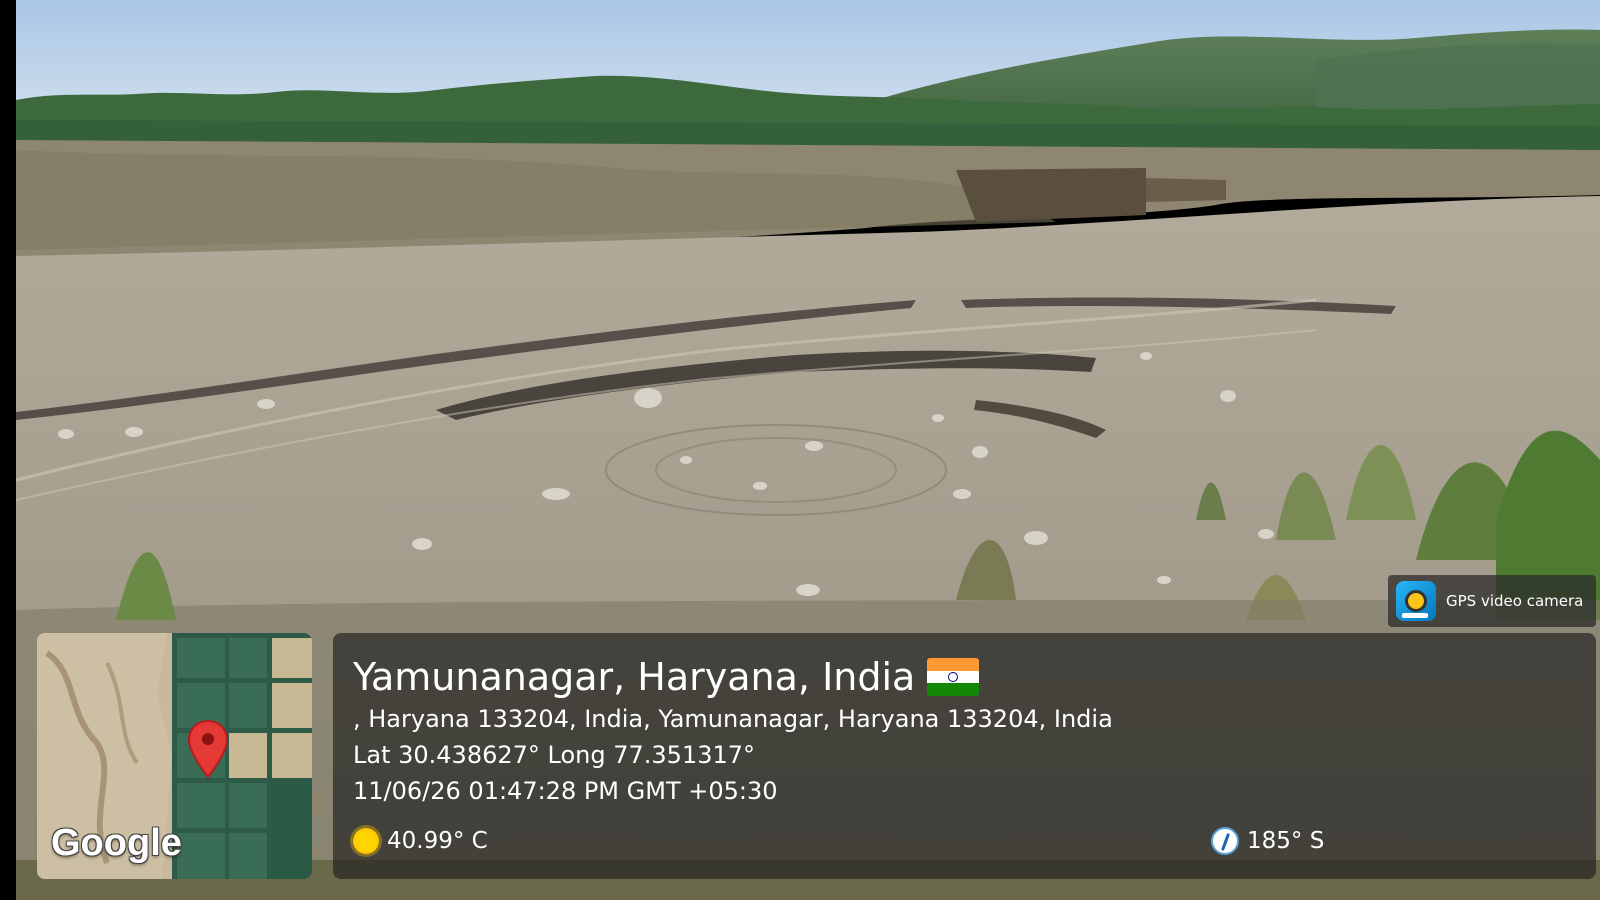  What do you see at coordinates (1416, 601) in the screenshot?
I see `camera-app-icon` at bounding box center [1416, 601].